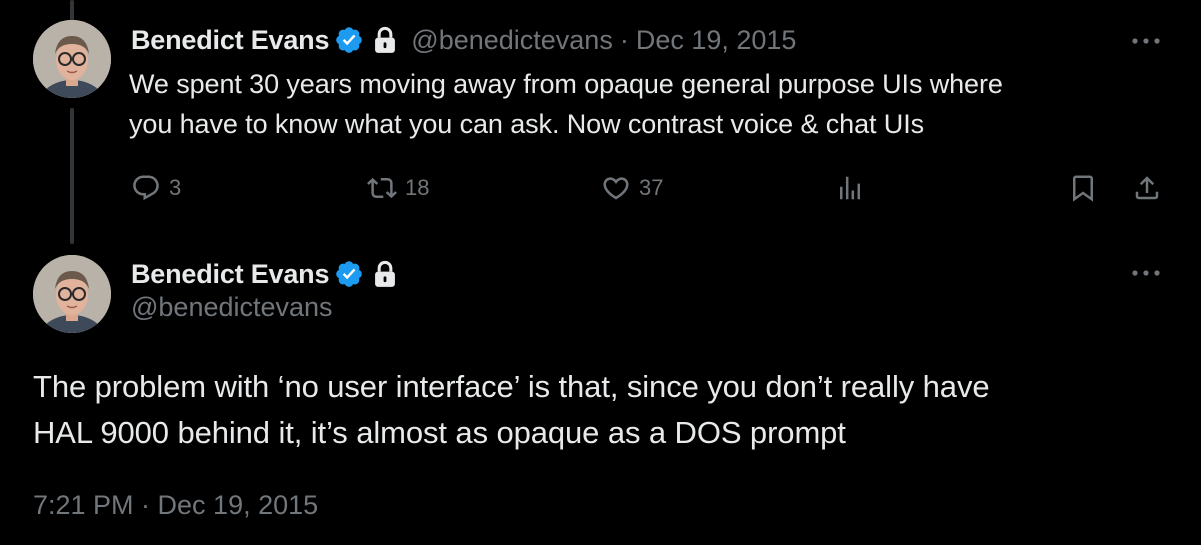  Describe the element at coordinates (175, 187) in the screenshot. I see `reply-count: 3` at that location.